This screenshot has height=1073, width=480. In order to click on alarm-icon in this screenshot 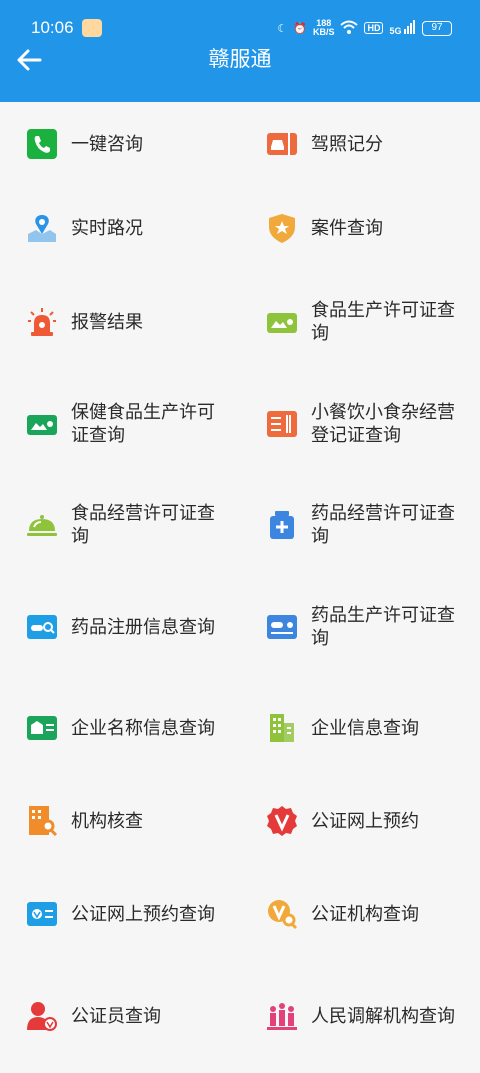, I will do `click(42, 322)`.